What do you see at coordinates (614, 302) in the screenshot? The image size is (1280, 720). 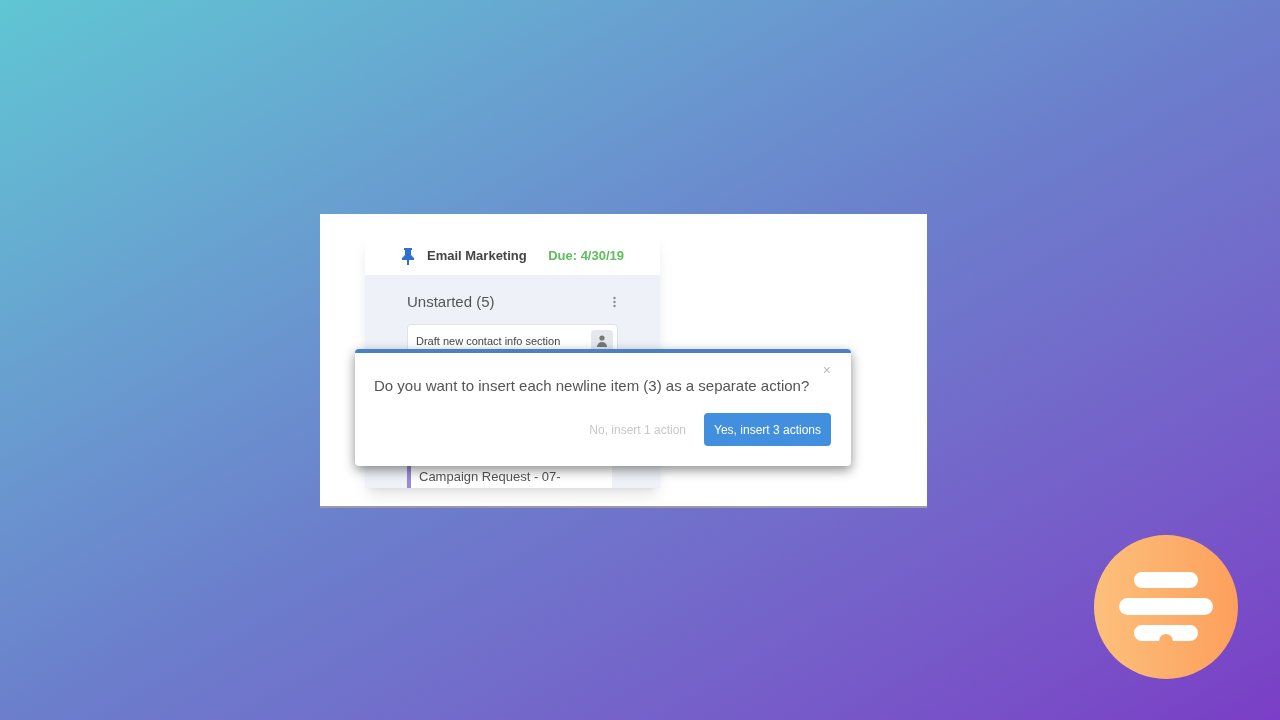 I see `more-options-icon` at bounding box center [614, 302].